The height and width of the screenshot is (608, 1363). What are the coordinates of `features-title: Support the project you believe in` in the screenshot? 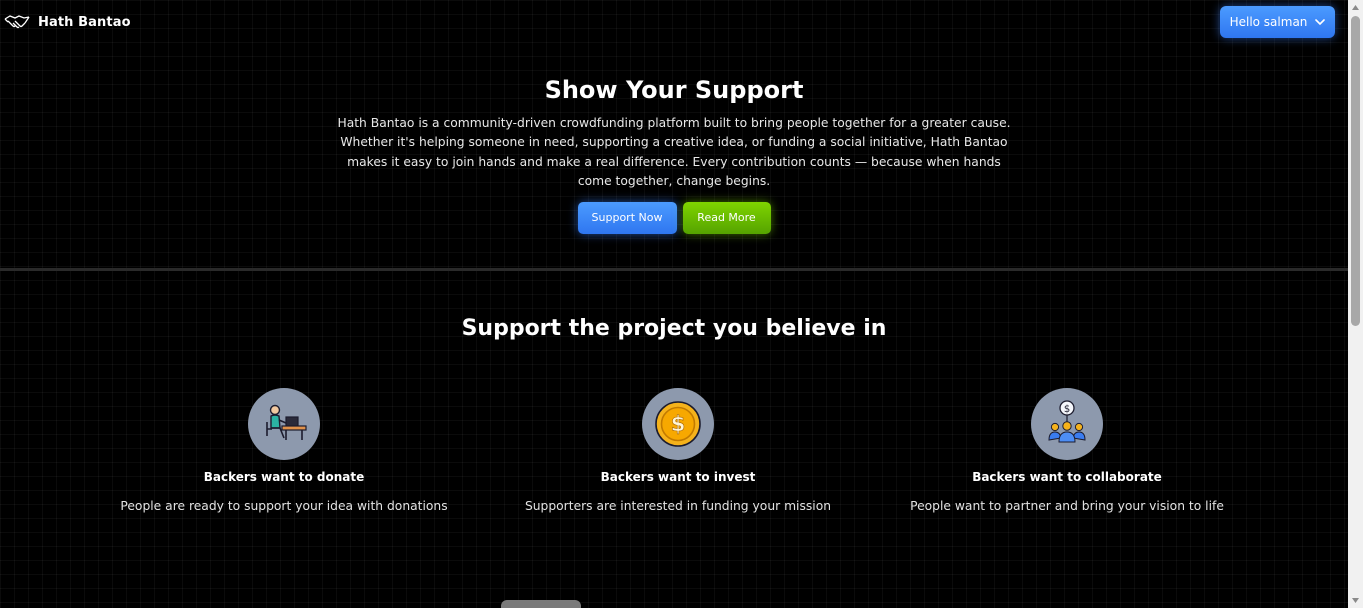 It's located at (674, 328).